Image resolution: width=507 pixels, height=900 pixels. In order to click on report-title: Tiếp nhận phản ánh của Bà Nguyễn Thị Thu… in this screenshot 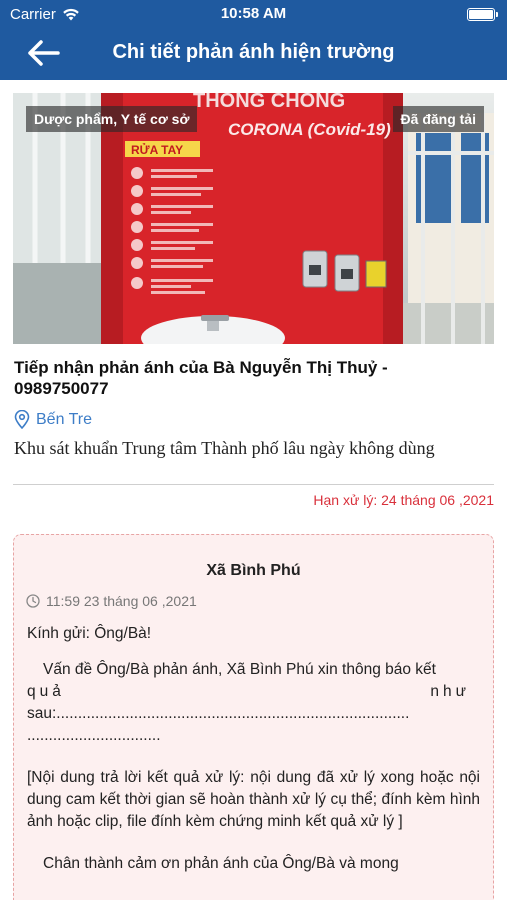, I will do `click(201, 378)`.